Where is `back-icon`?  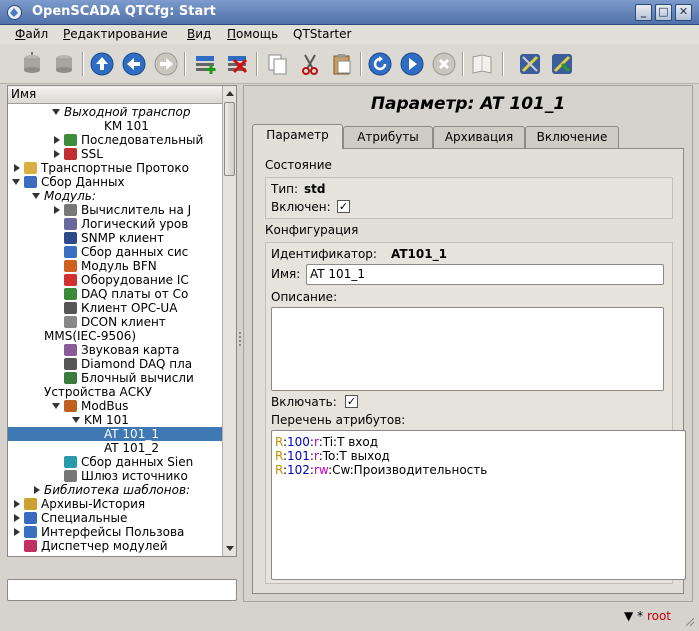 back-icon is located at coordinates (134, 64).